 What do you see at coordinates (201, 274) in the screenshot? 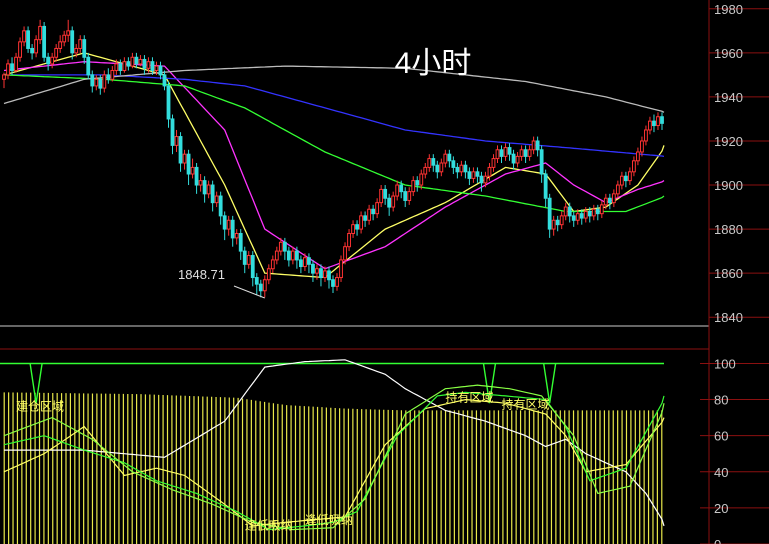
I see `low-annotation-label: 1848.71` at bounding box center [201, 274].